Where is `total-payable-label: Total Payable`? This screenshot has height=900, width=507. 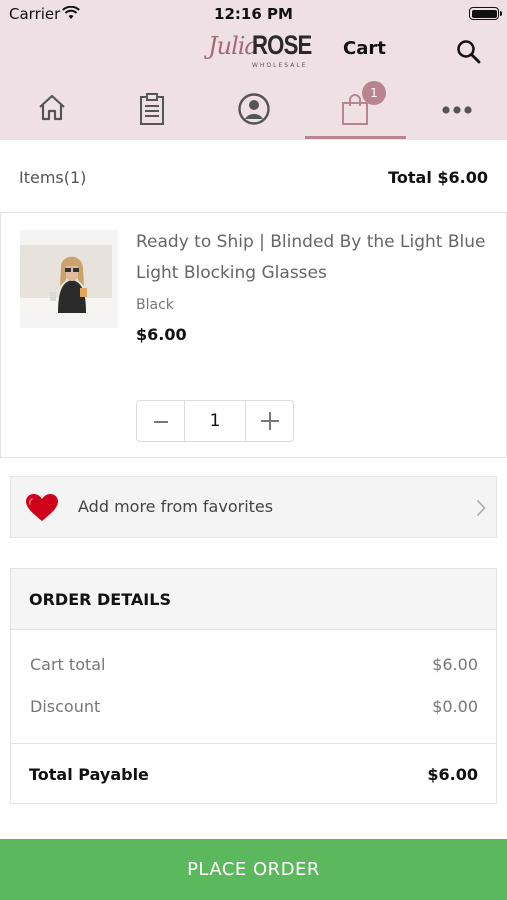 total-payable-label: Total Payable is located at coordinates (89, 774).